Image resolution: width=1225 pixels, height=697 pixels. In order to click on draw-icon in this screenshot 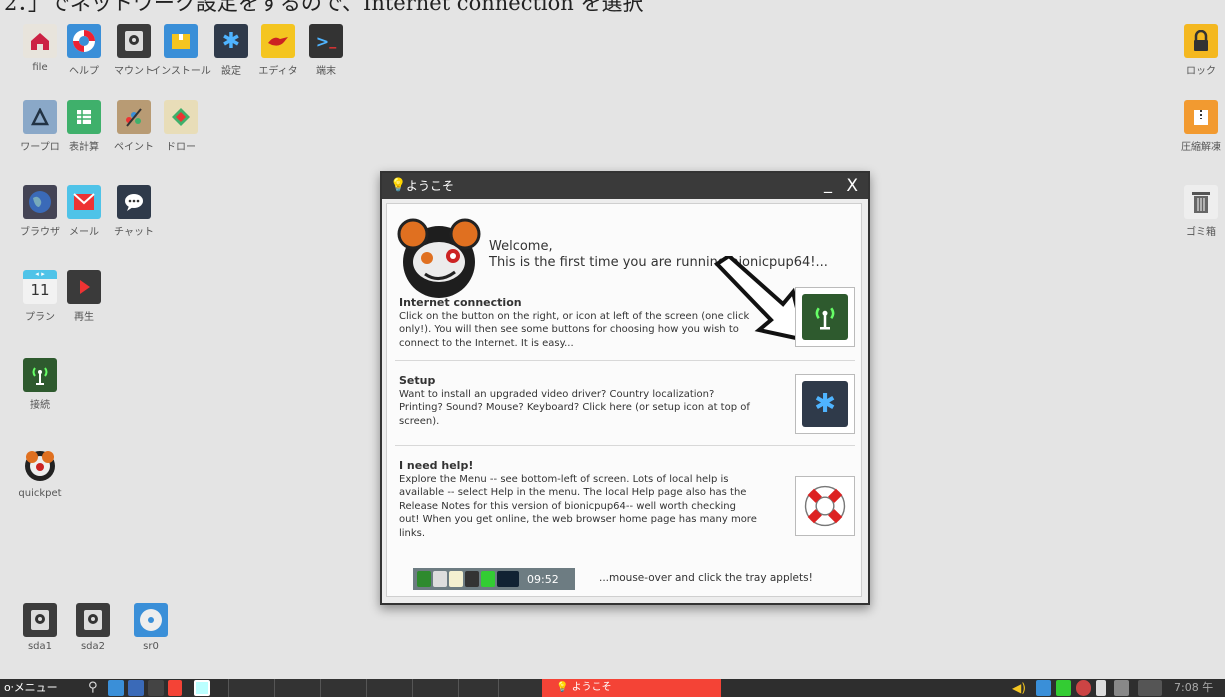, I will do `click(181, 117)`.